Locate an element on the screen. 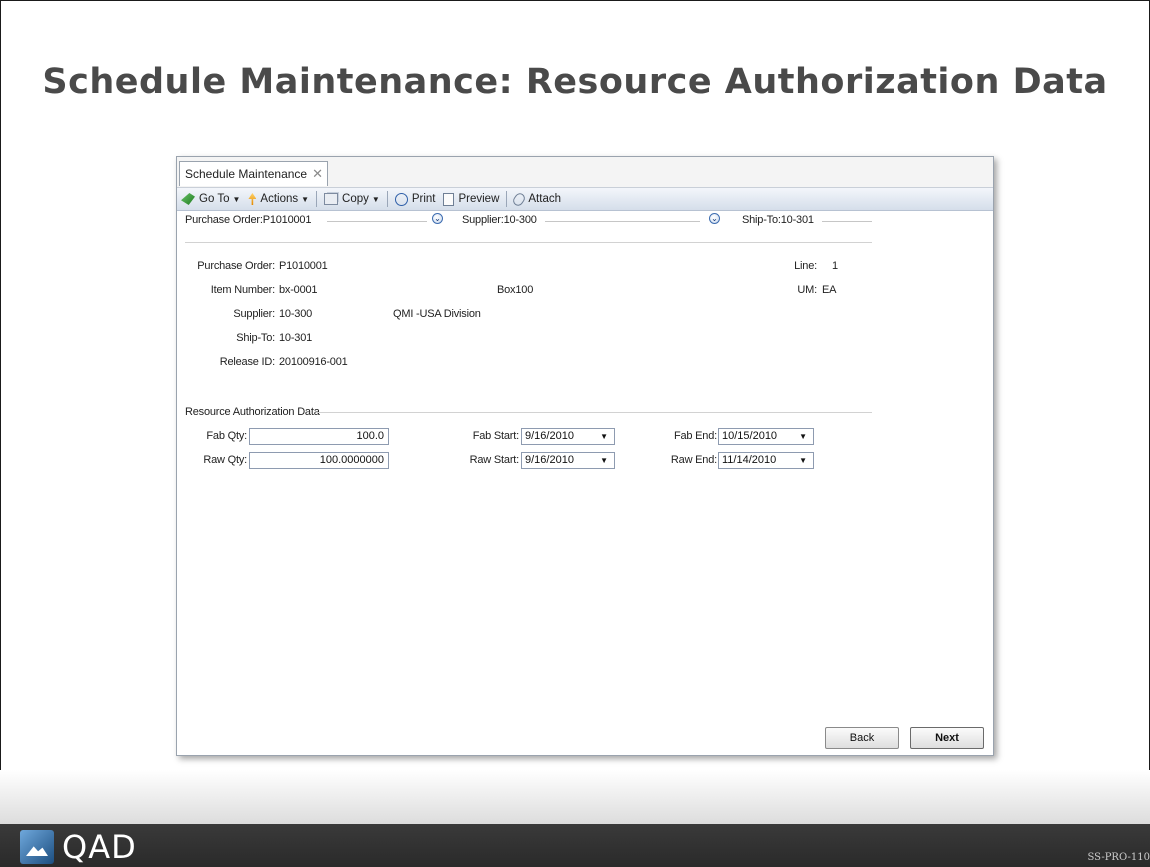 The height and width of the screenshot is (867, 1150). footer-fade is located at coordinates (575, 797).